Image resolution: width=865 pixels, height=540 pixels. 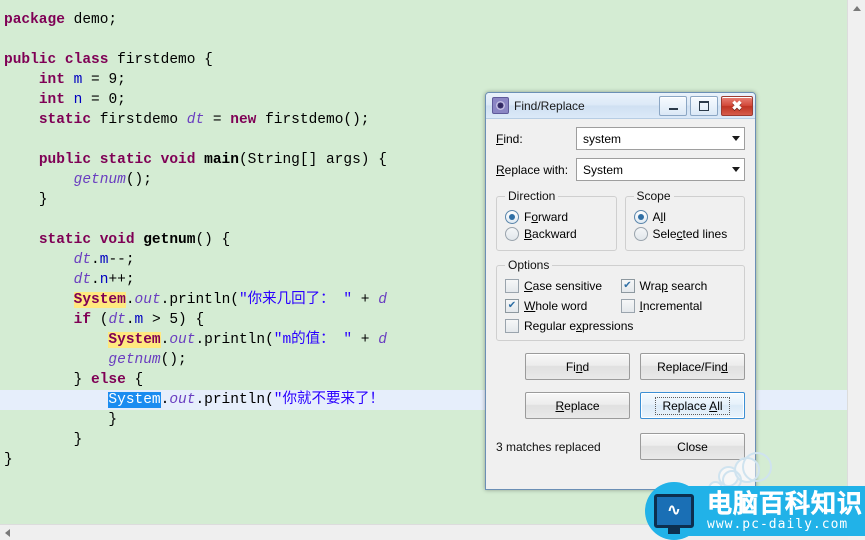 I want to click on checkbox-checked-icon: ✔, so click(x=512, y=306).